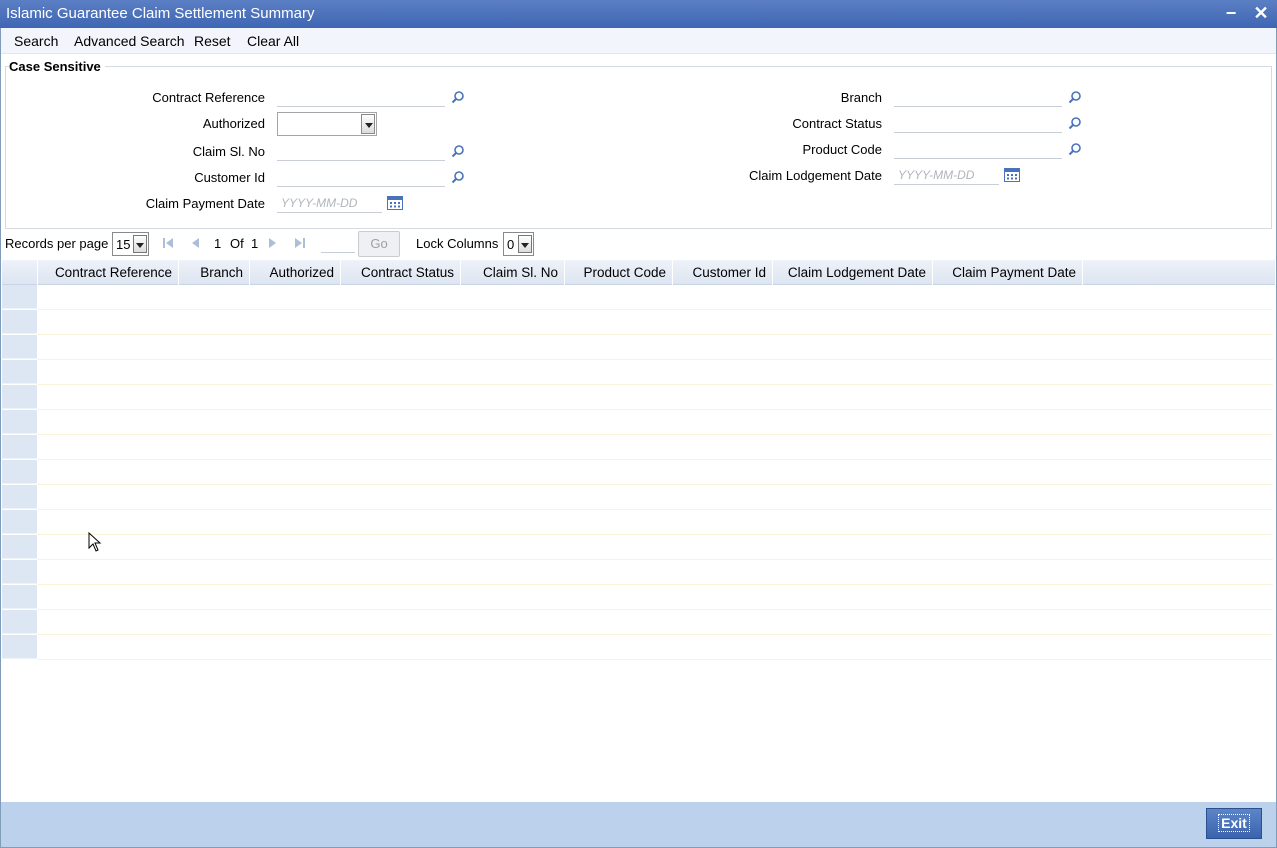 The image size is (1277, 848). Describe the element at coordinates (95, 542) in the screenshot. I see `mouse-cursor-icon` at that location.